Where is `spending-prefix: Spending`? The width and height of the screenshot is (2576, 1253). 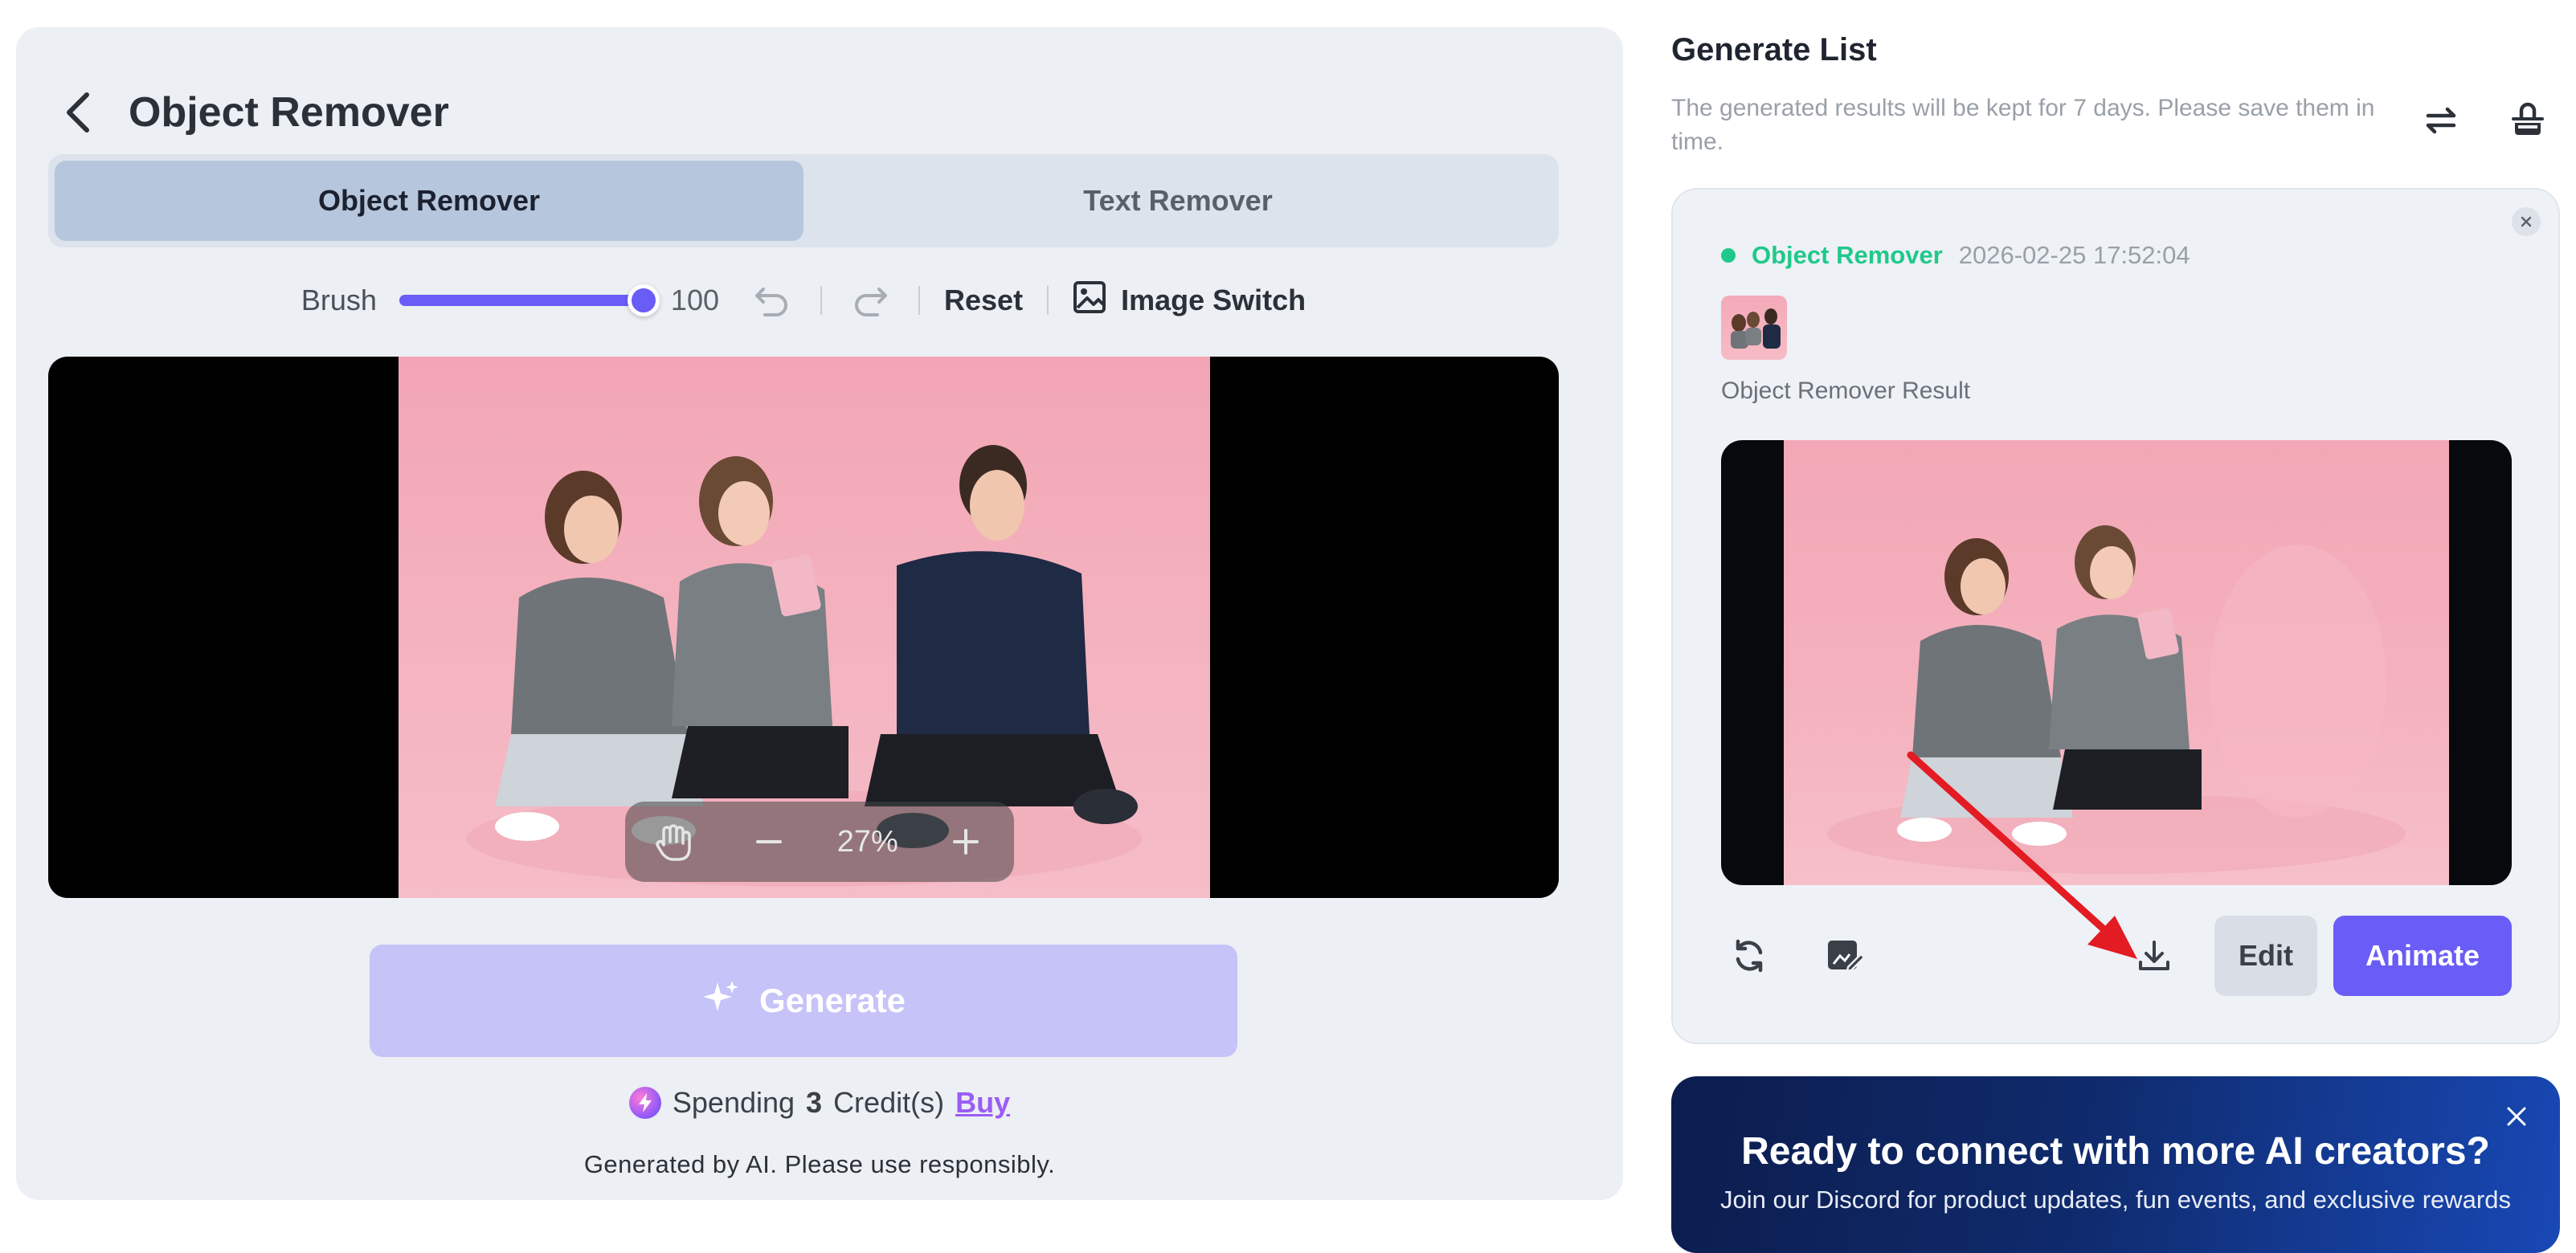
spending-prefix: Spending is located at coordinates (733, 1102).